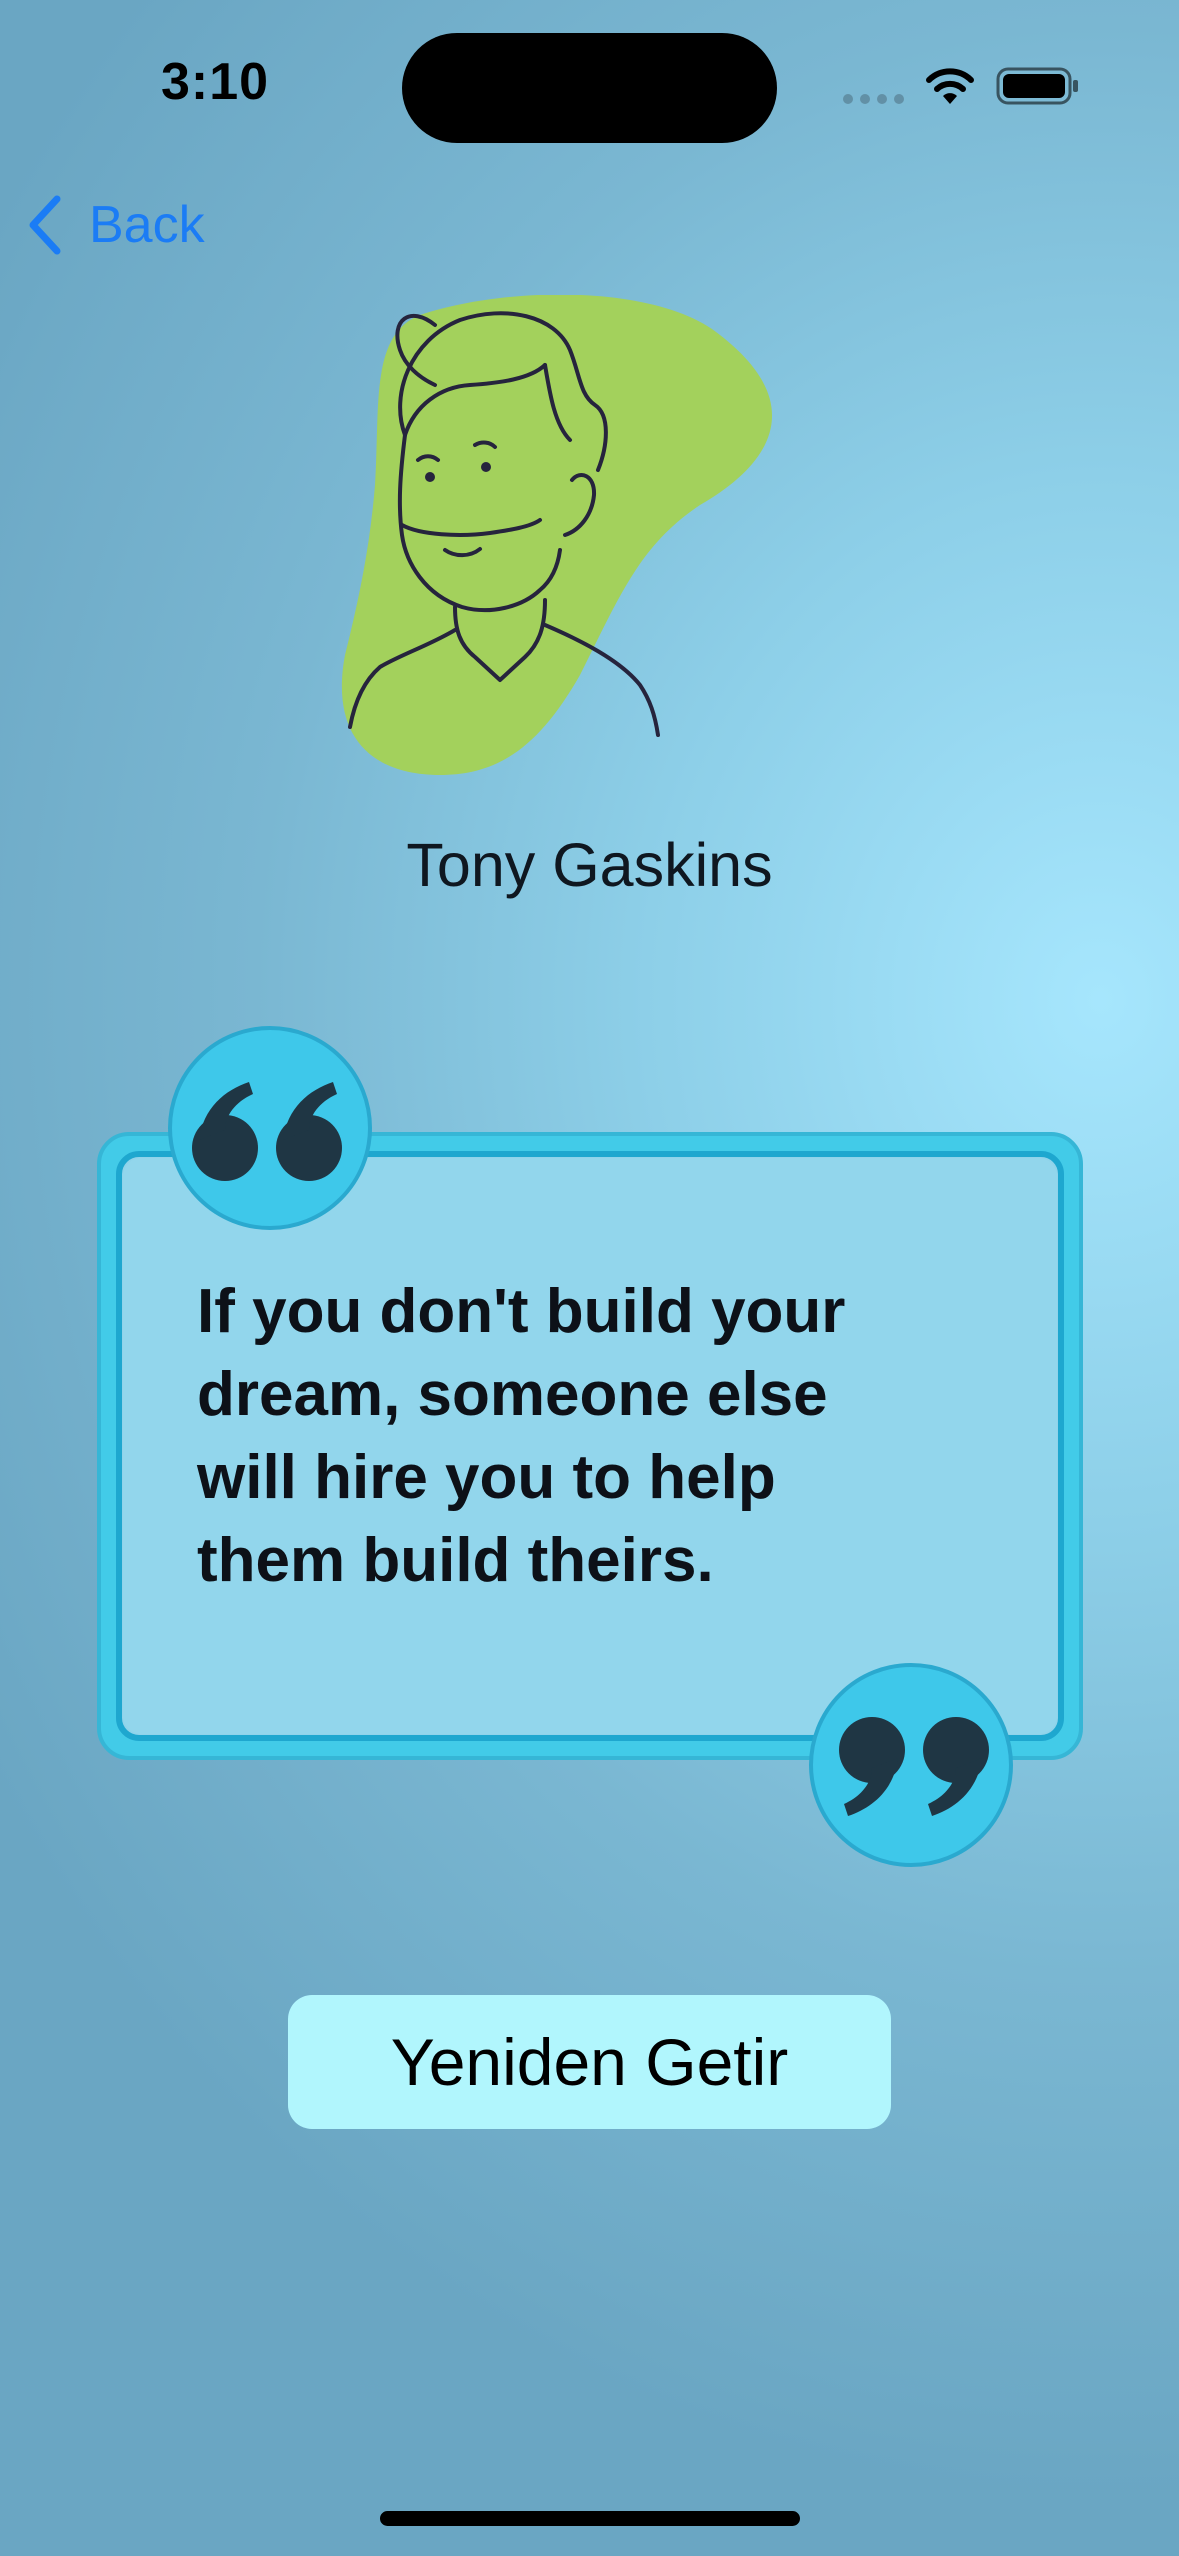  I want to click on dynamic-island, so click(589, 88).